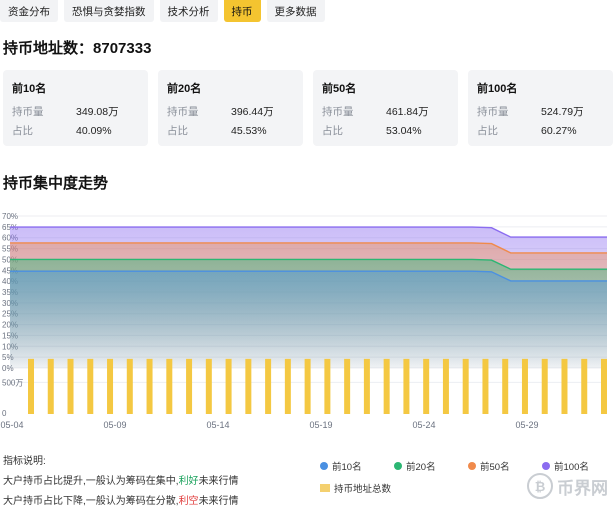 The height and width of the screenshot is (511, 616). What do you see at coordinates (540, 486) in the screenshot?
I see `bitcoin-logo-icon: ₿` at bounding box center [540, 486].